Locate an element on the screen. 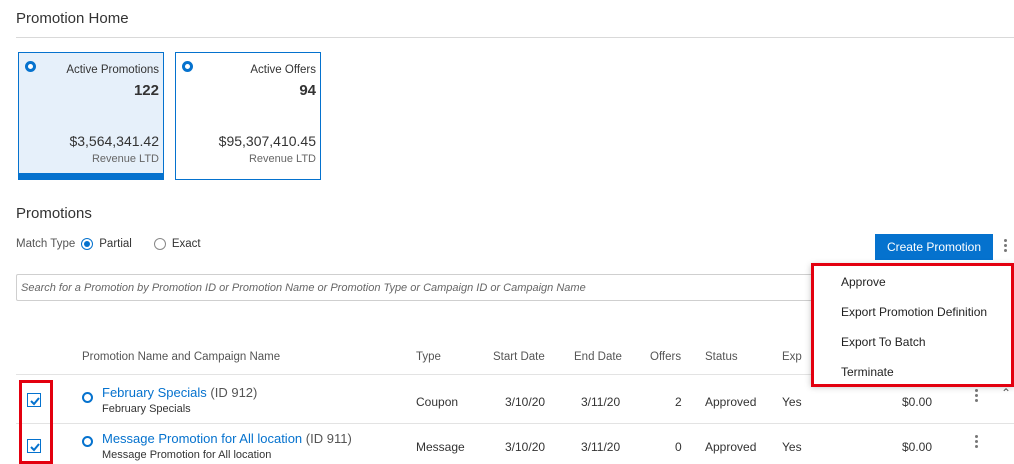 The width and height of the screenshot is (1014, 464). campaign-name: Message Promotion for All location is located at coordinates (187, 455).